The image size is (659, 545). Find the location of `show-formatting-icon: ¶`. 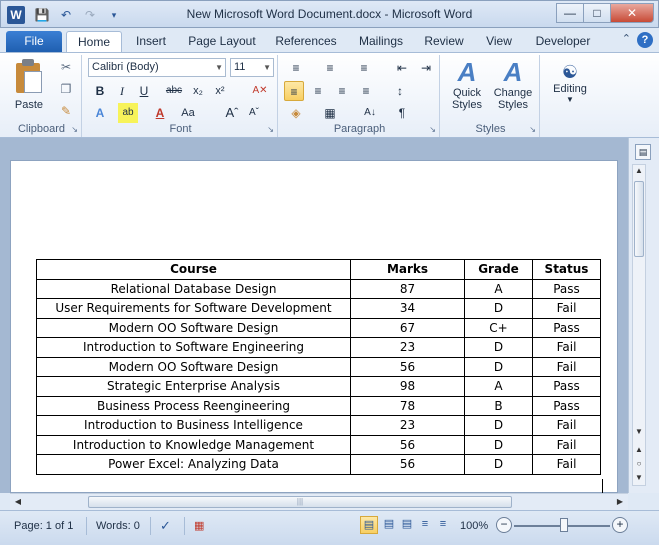

show-formatting-icon: ¶ is located at coordinates (402, 113).